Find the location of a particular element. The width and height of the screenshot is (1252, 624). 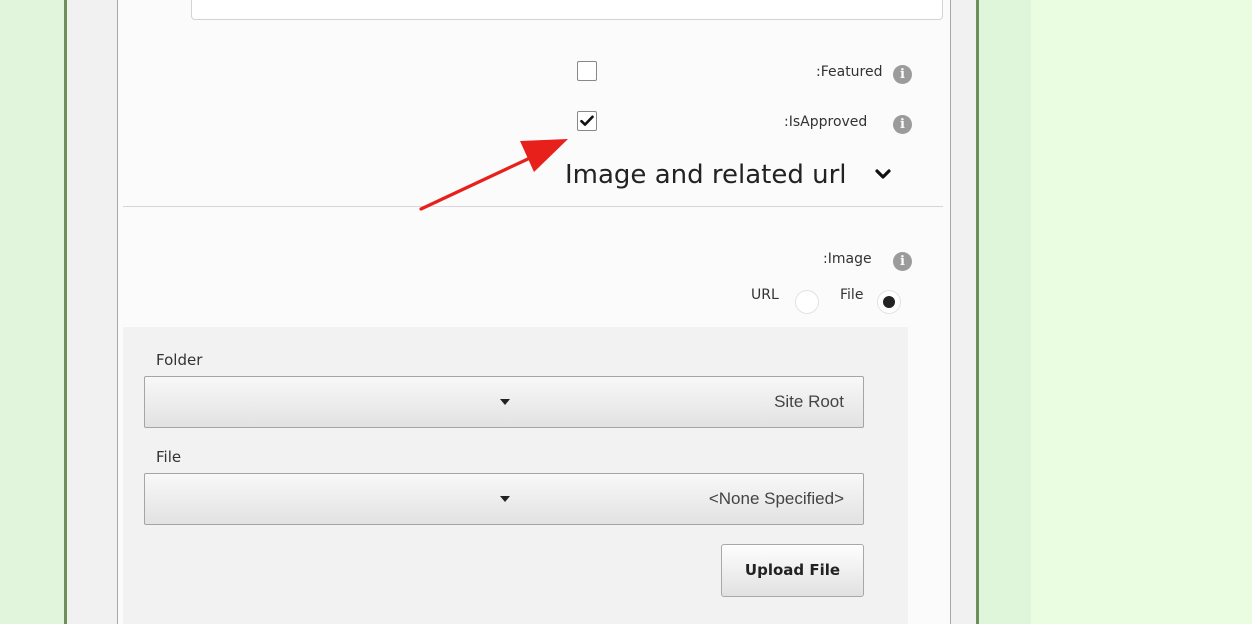

file-label: File is located at coordinates (169, 457).